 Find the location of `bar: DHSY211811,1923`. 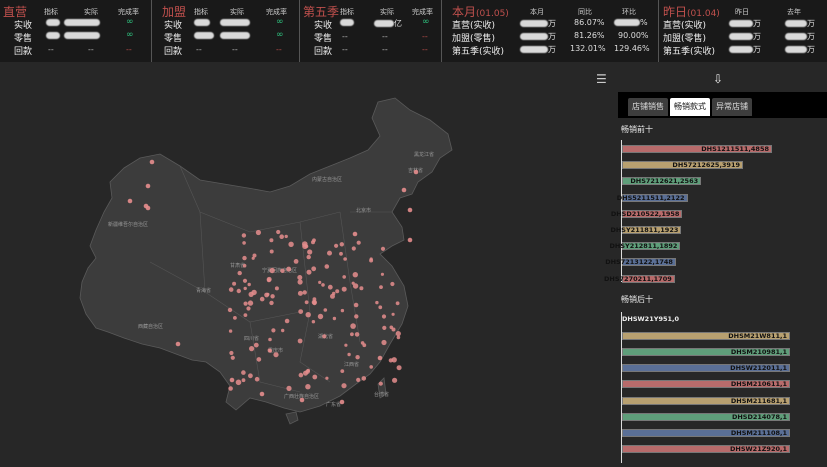

bar: DHSY211811,1923 is located at coordinates (646, 230).